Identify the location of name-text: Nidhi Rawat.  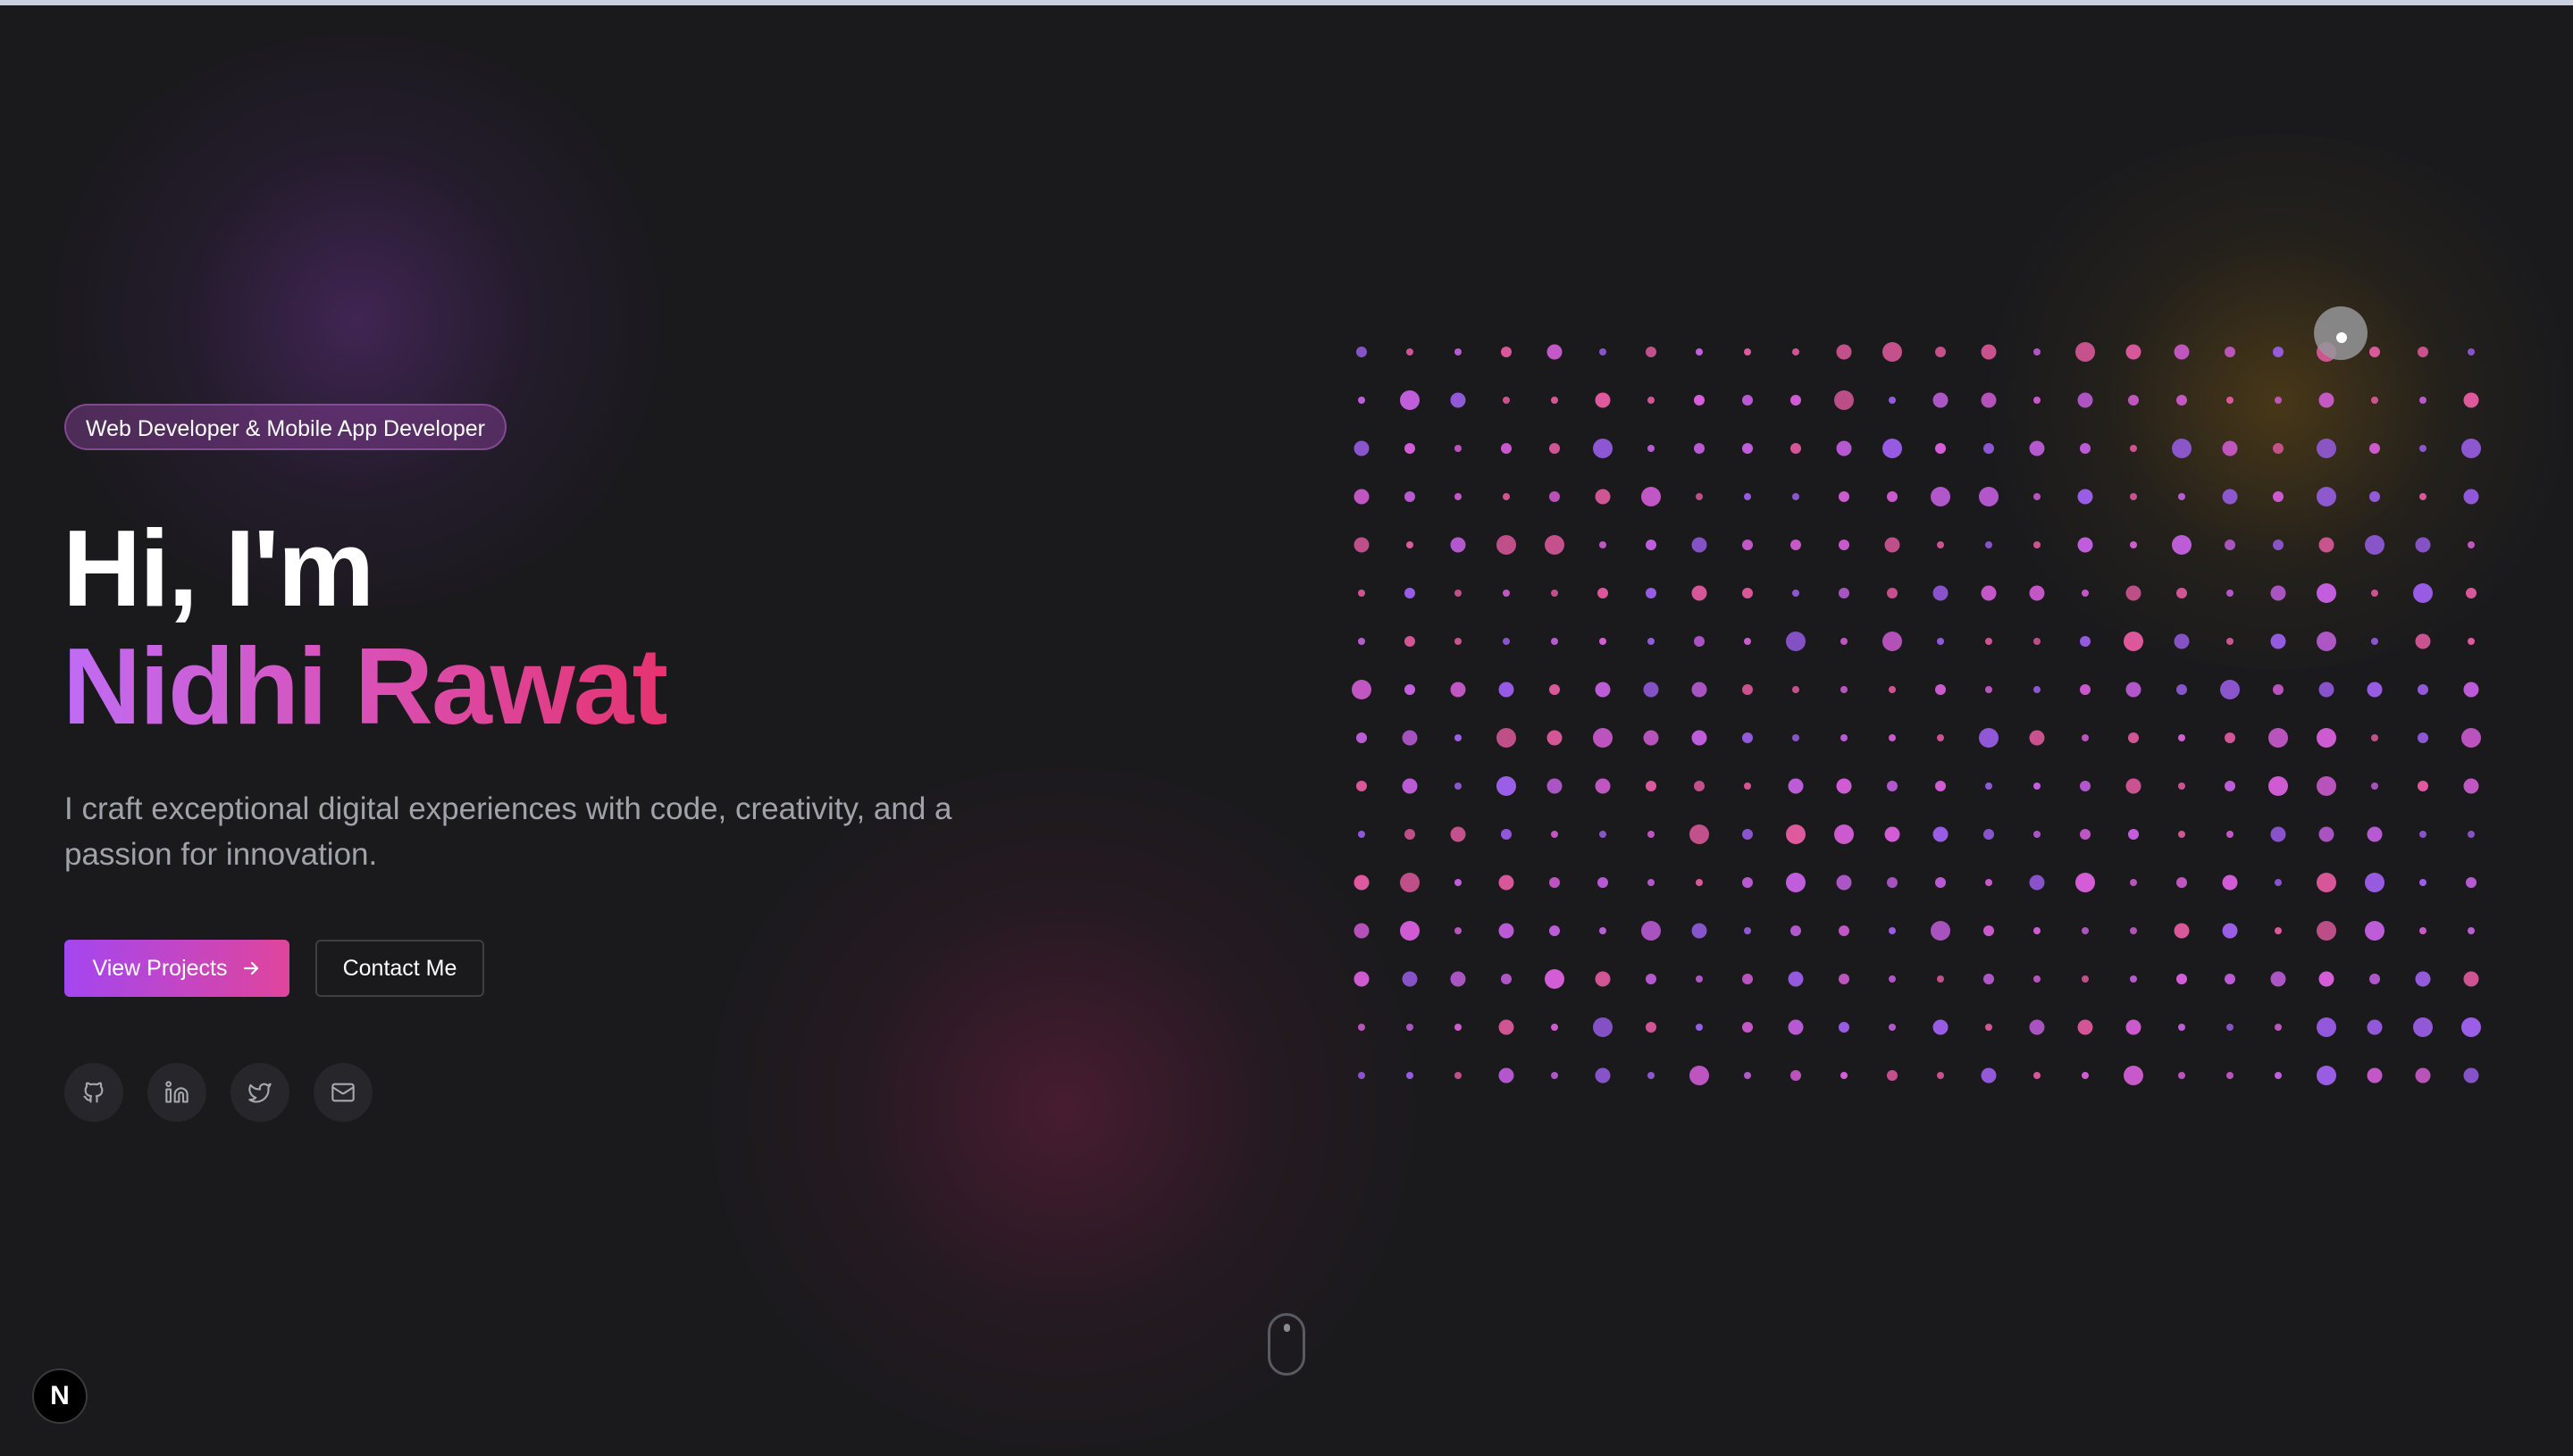
(365, 686).